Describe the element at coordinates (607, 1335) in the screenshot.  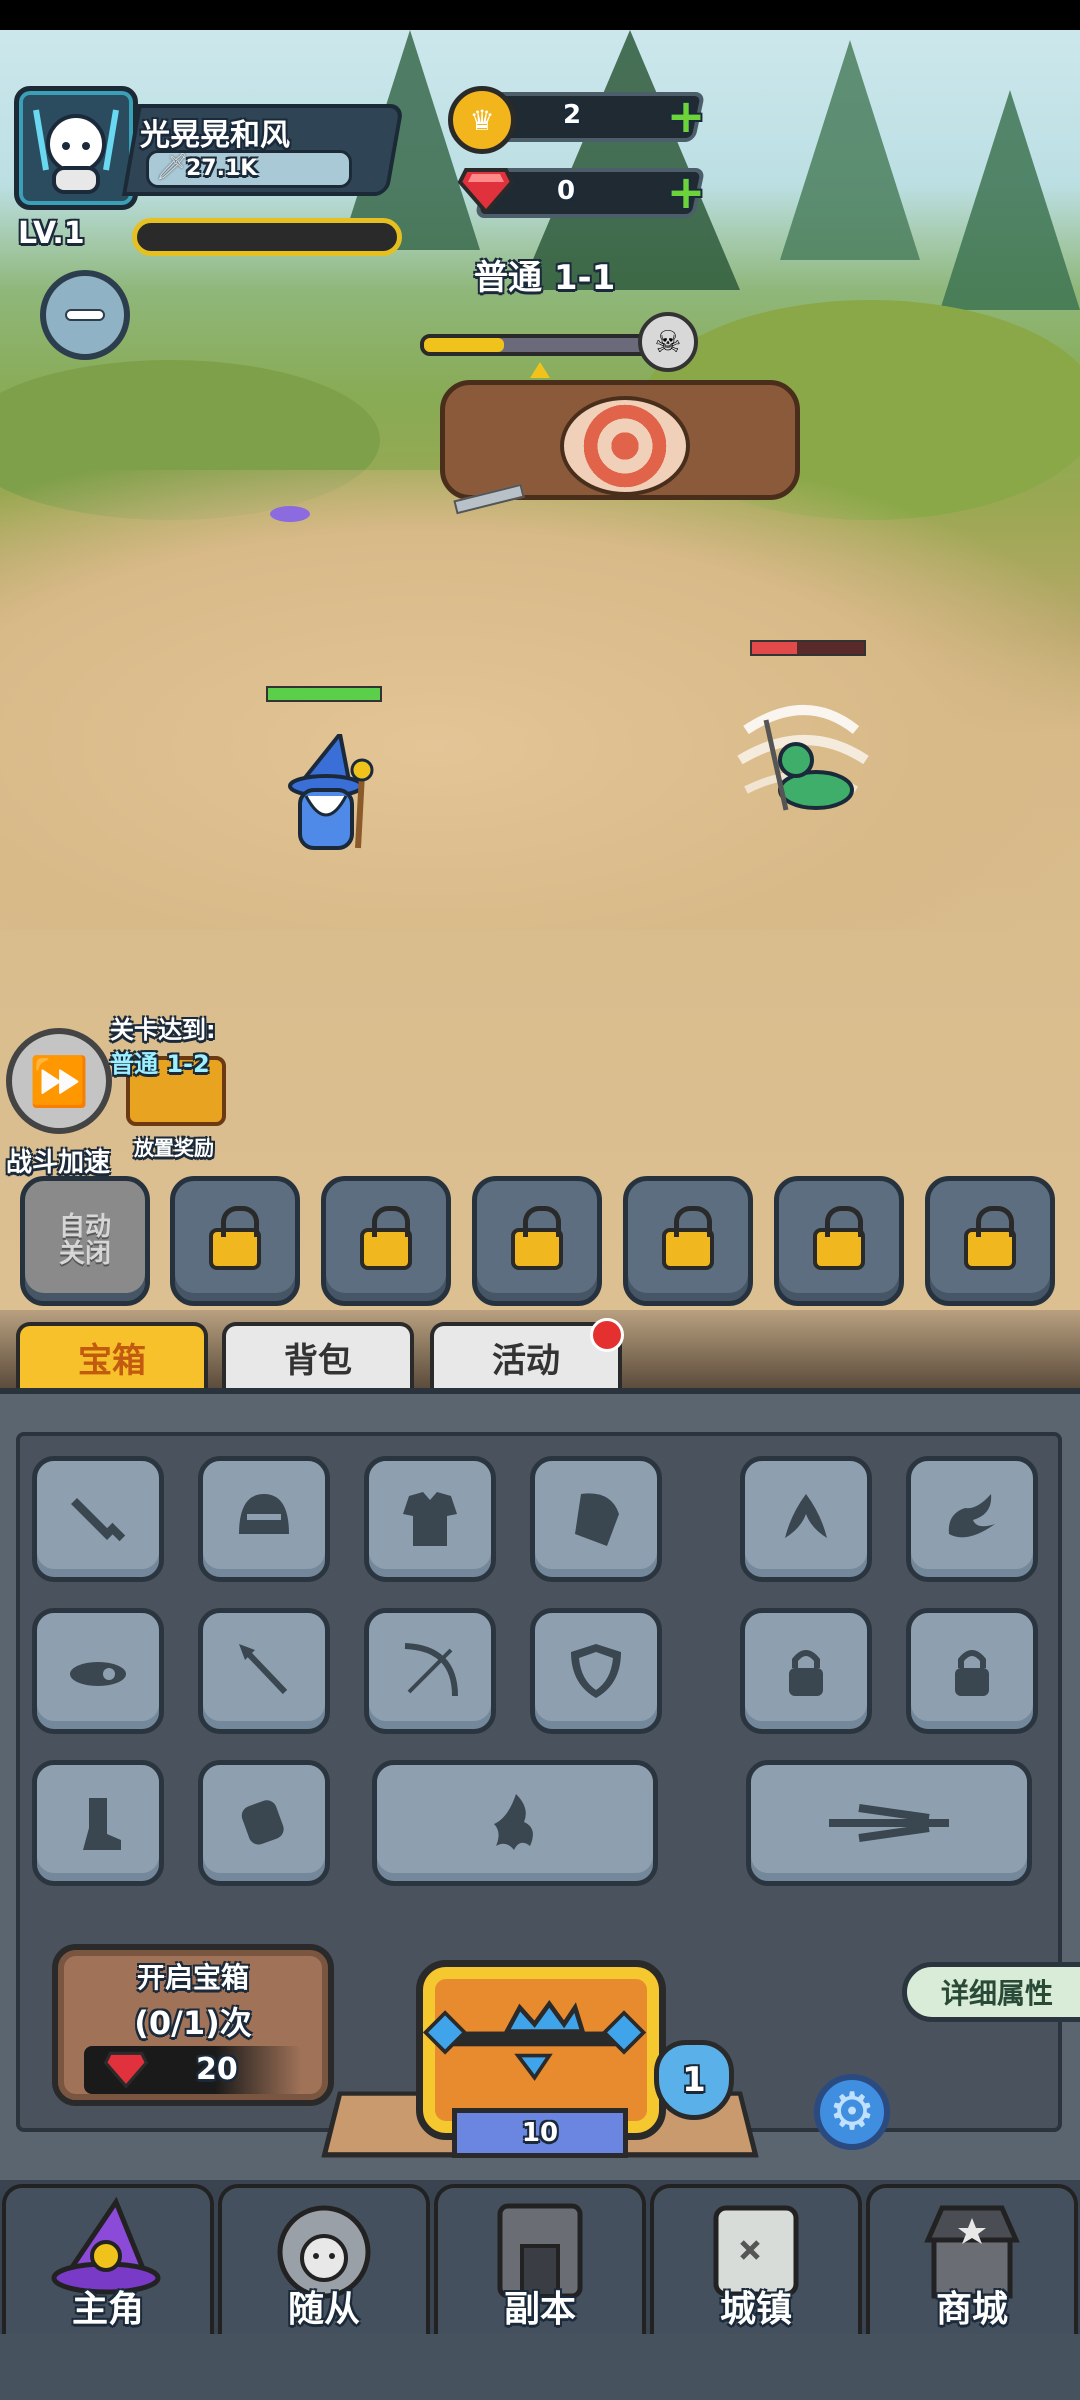
I see `notification-dot` at that location.